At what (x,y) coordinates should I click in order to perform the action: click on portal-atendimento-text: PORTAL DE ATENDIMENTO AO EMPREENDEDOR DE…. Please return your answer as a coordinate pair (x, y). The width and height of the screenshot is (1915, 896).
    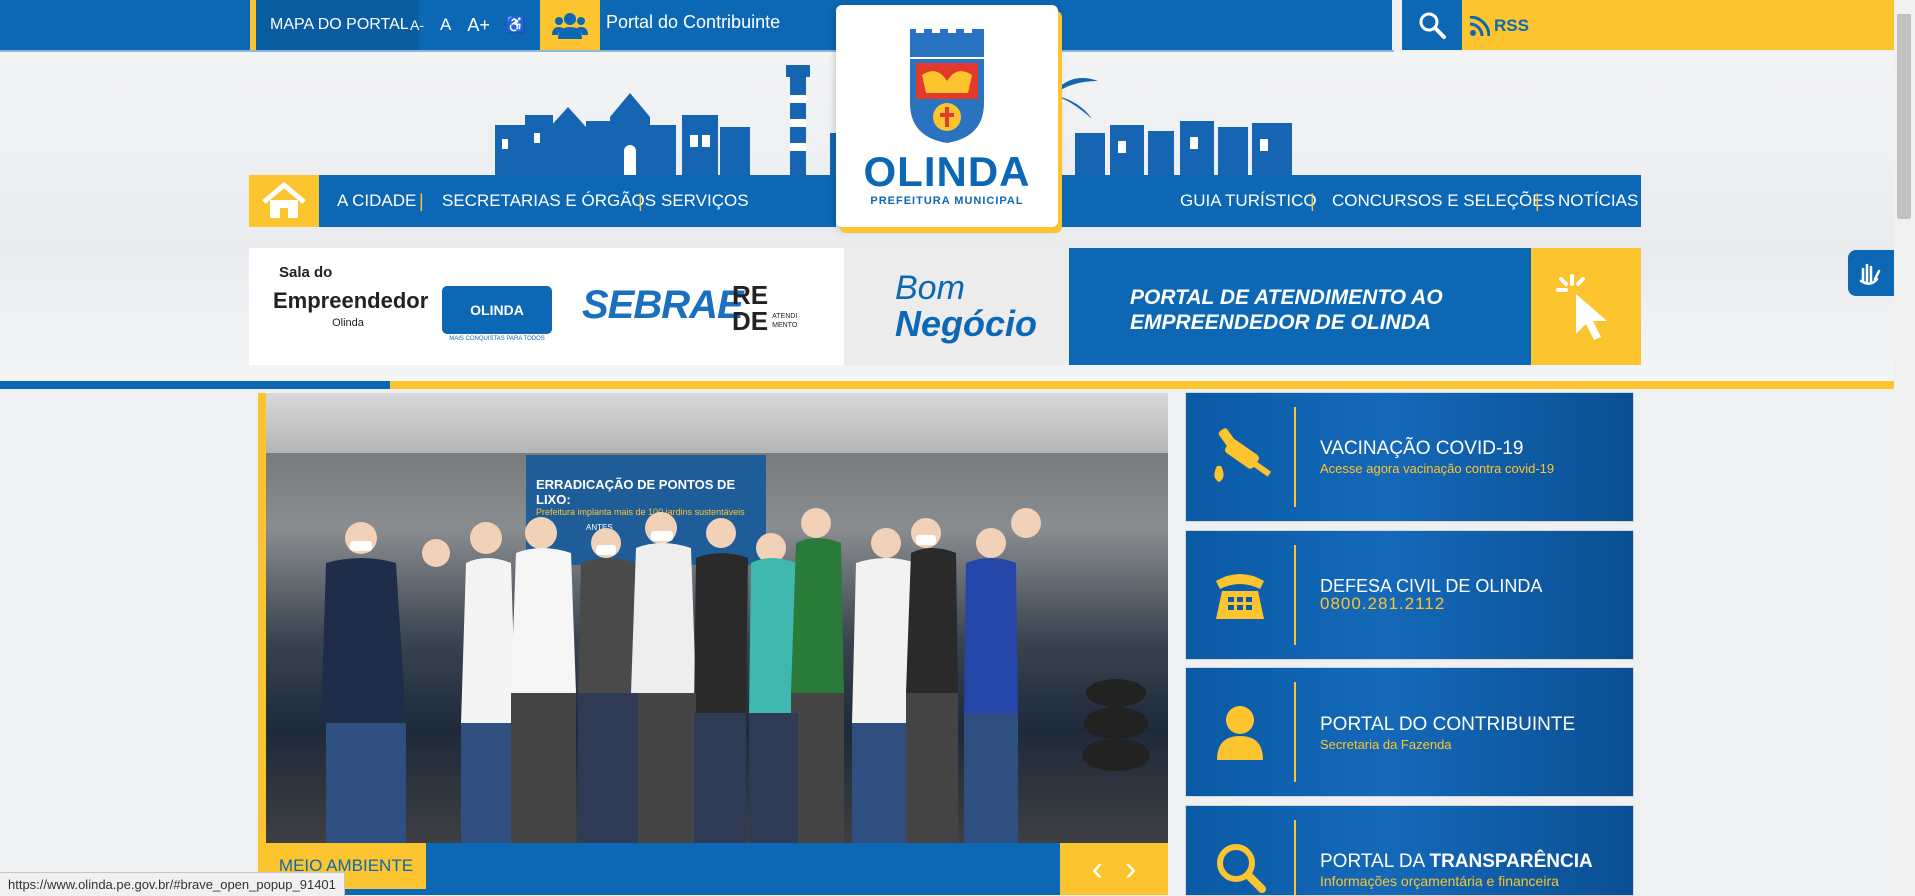
    Looking at the image, I should click on (1286, 310).